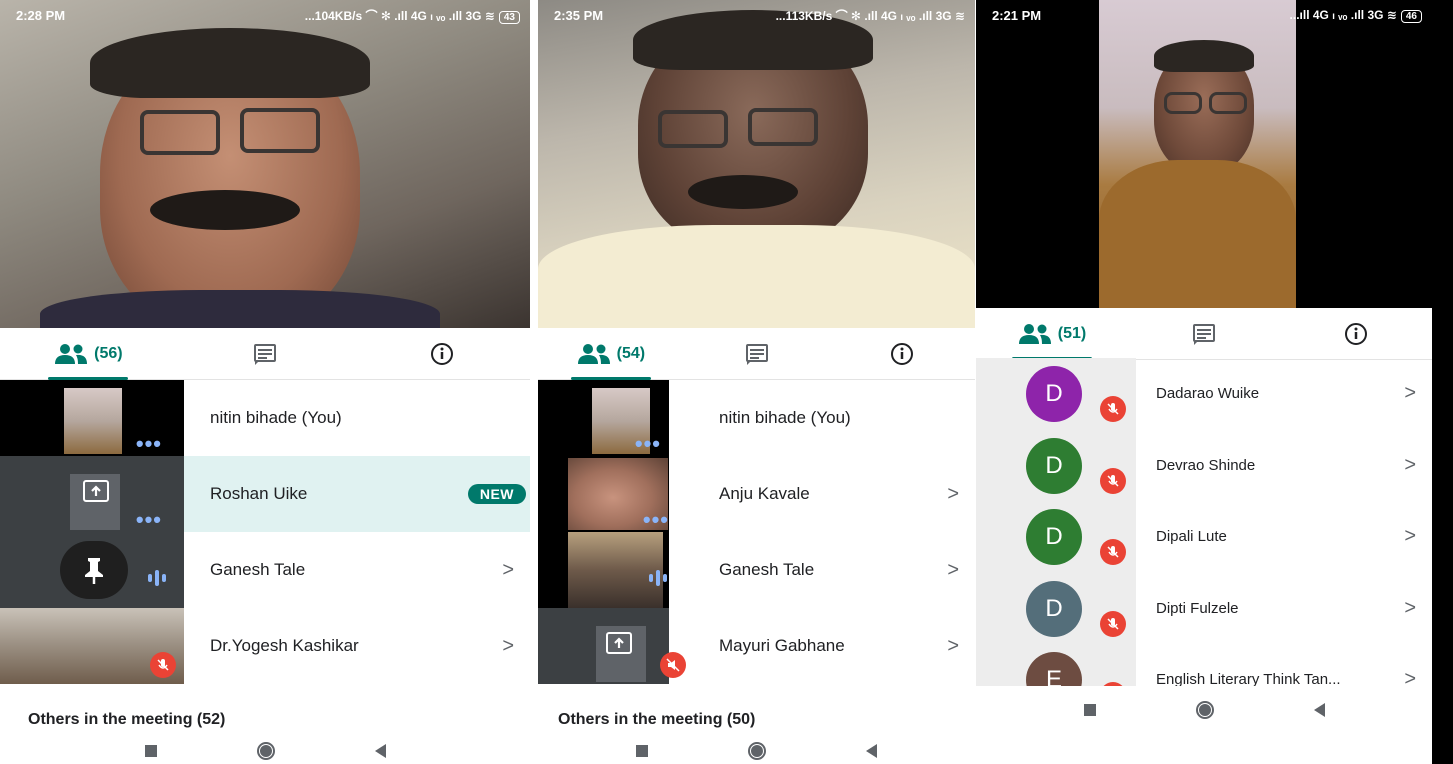 The image size is (1453, 764). I want to click on status-time: 2:28 PM, so click(41, 15).